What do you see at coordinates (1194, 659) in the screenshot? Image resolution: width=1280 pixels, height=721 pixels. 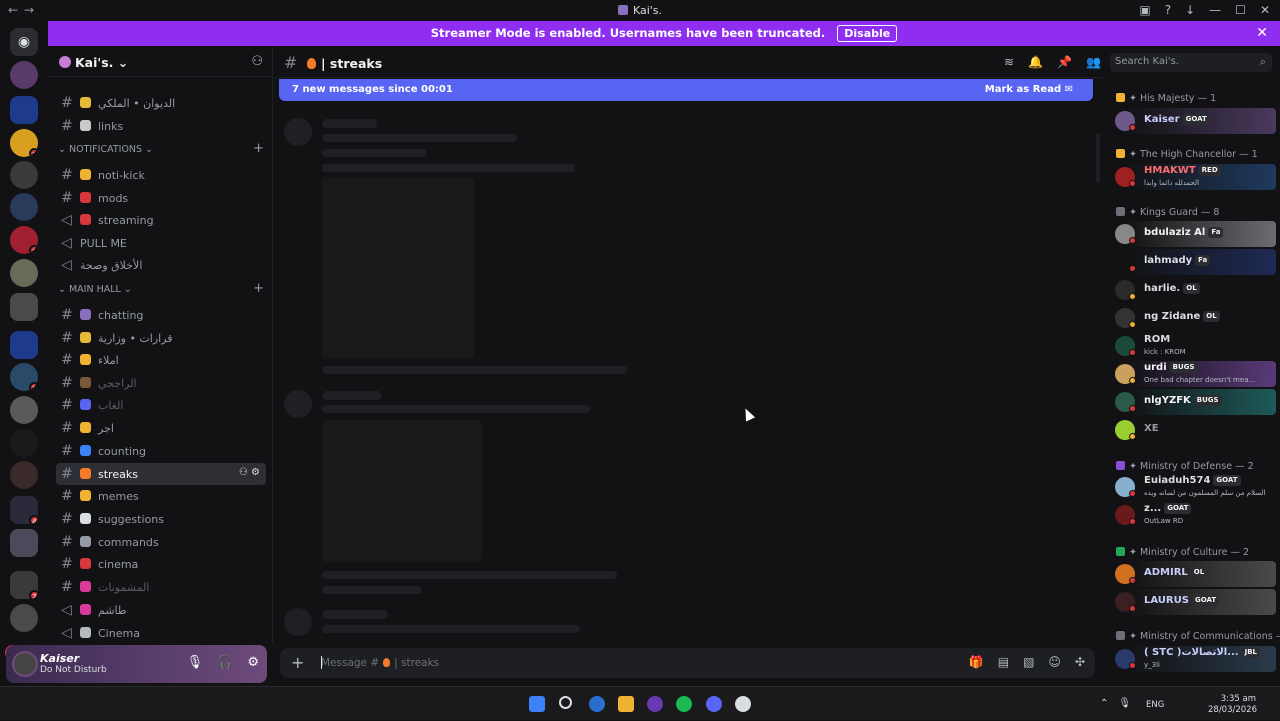 I see `member-item: ( STC )الاتصالات... JBL y_3li` at bounding box center [1194, 659].